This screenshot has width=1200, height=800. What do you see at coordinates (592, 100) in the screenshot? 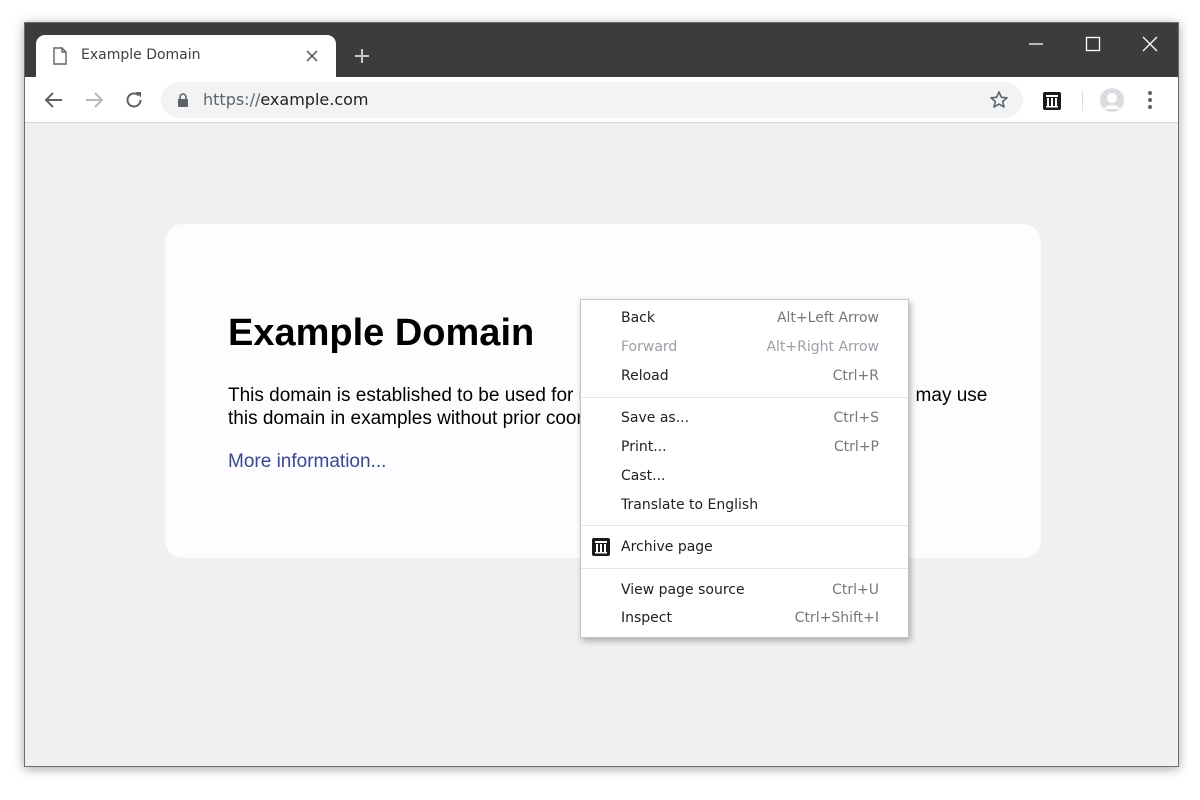
I see `address-bar: https://example.com` at bounding box center [592, 100].